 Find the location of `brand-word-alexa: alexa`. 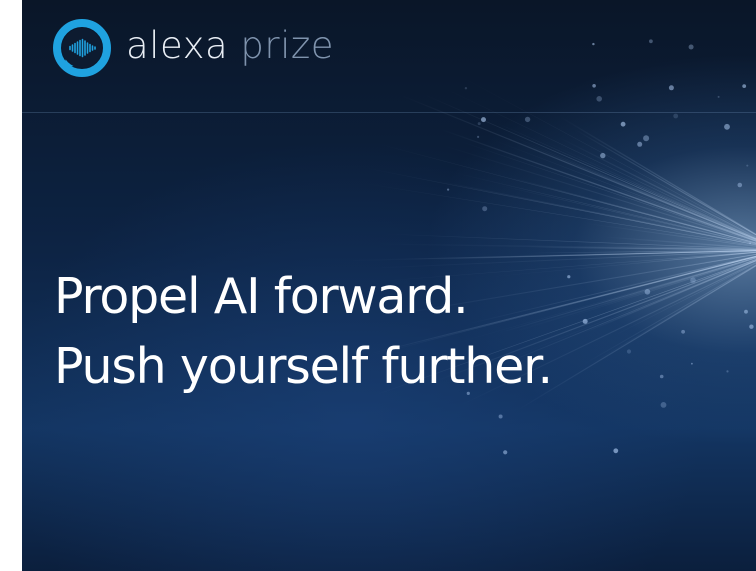

brand-word-alexa: alexa is located at coordinates (177, 45).